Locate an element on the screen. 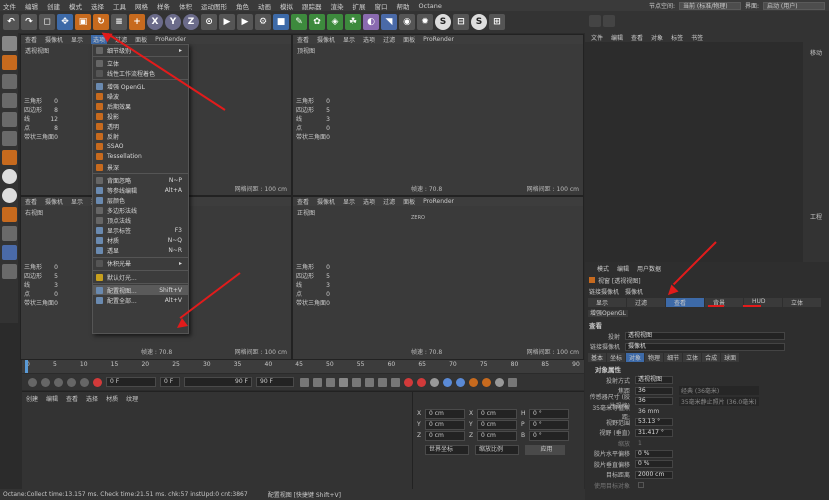 The height and width of the screenshot is (500, 829). tab-filter: 过滤 is located at coordinates (646, 302).